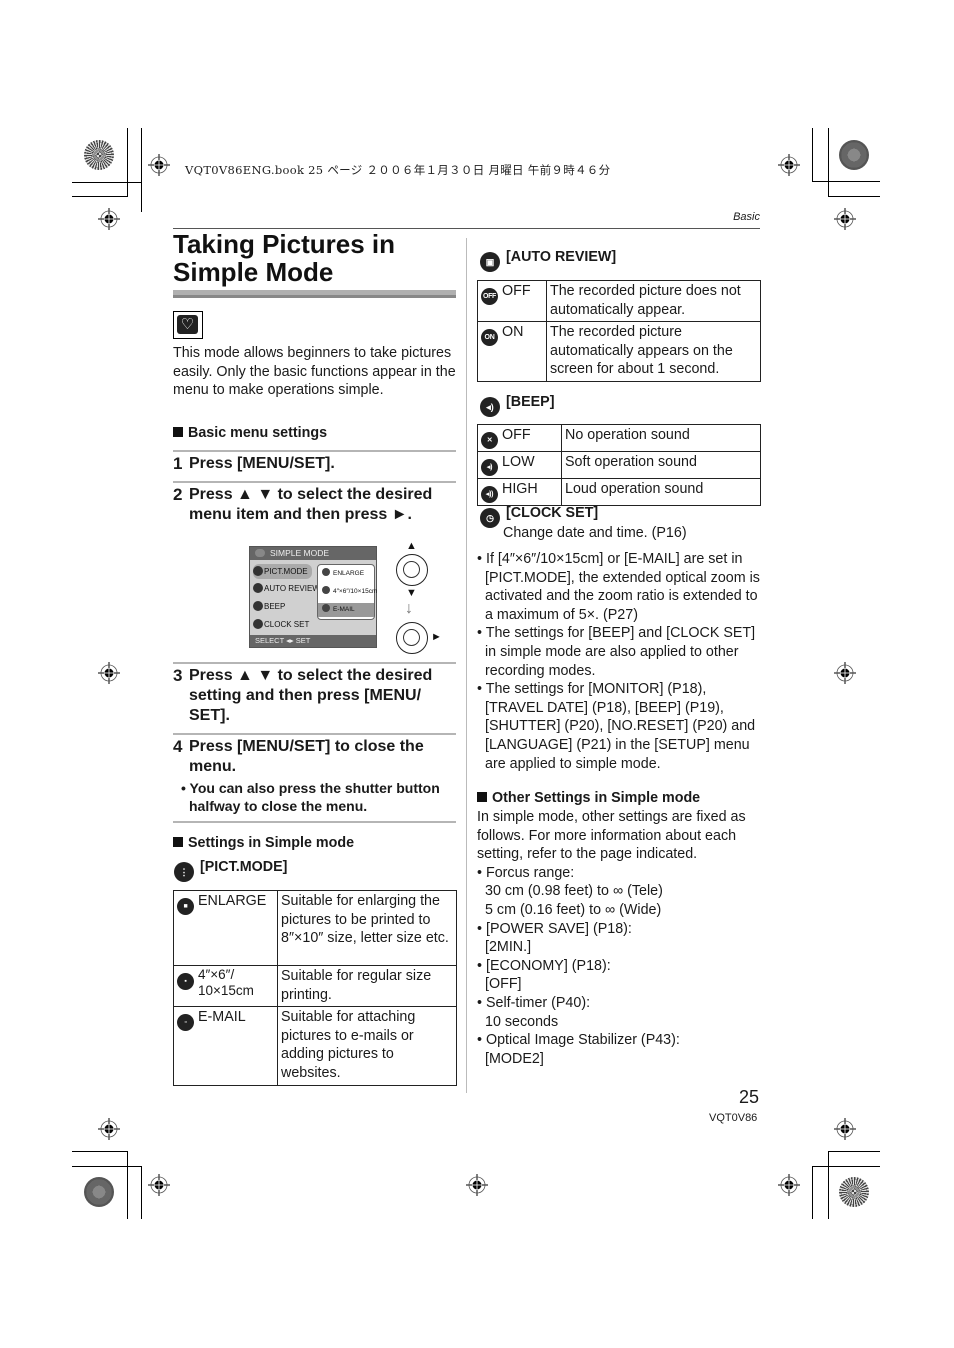 Image resolution: width=954 pixels, height=1348 pixels. I want to click on lcd-footer-text: SELECT ◂▸ SET, so click(283, 640).